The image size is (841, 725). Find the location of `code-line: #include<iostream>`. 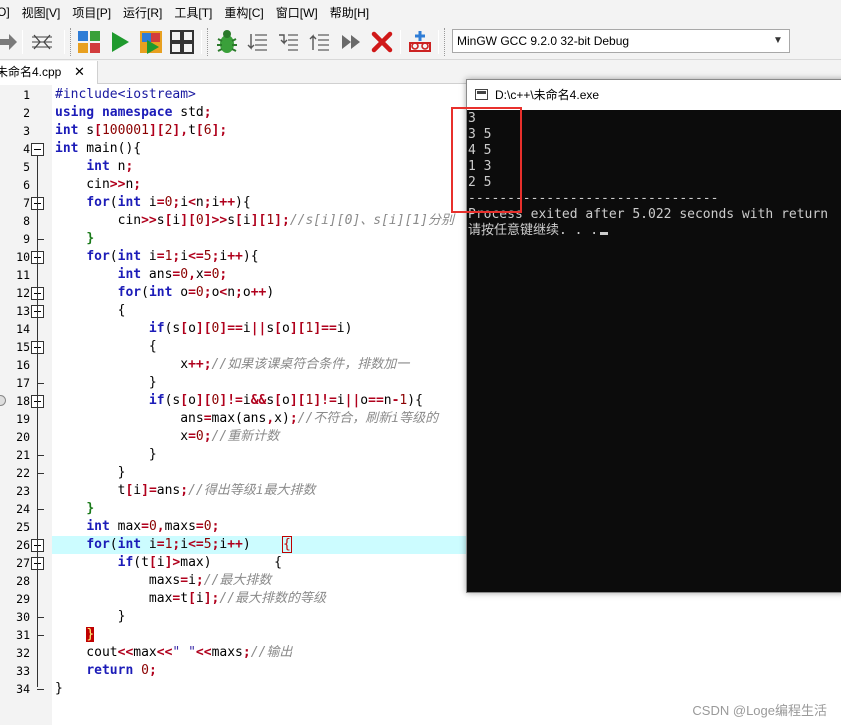

code-line: #include<iostream> is located at coordinates (125, 95).